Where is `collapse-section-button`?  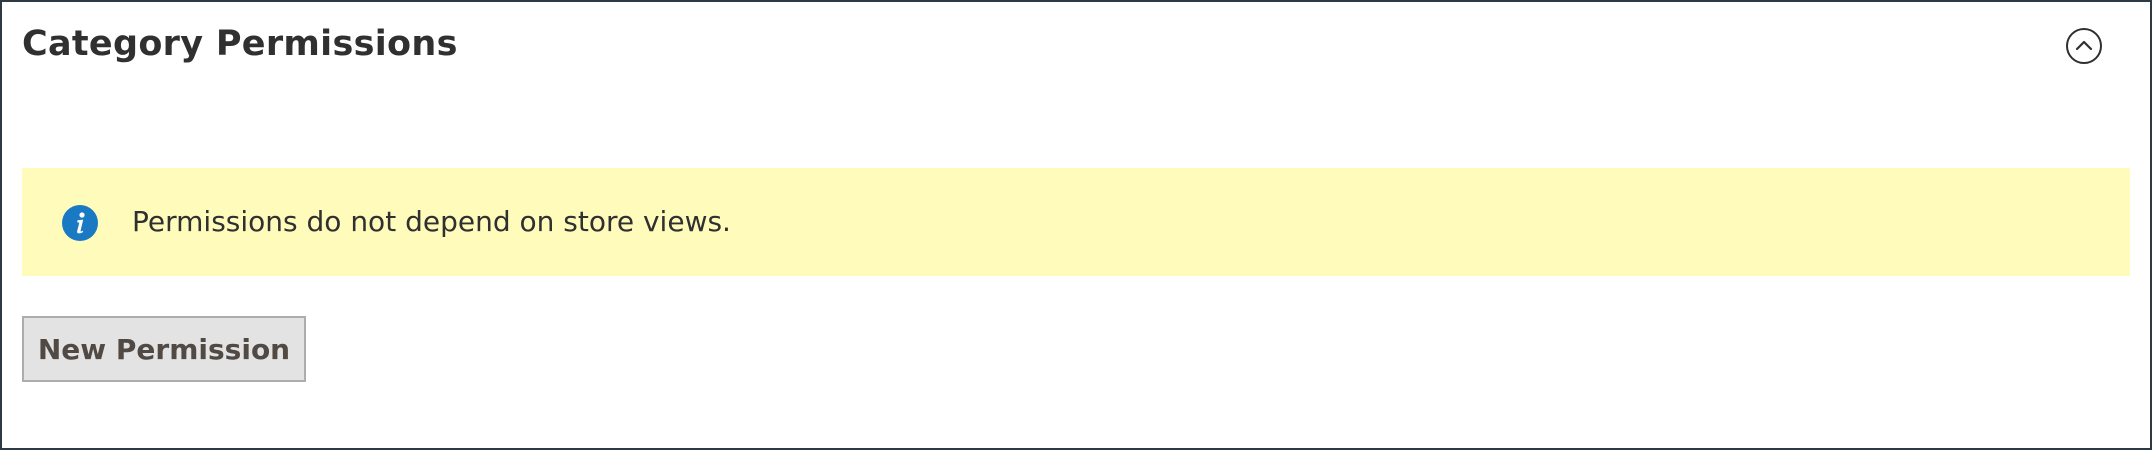
collapse-section-button is located at coordinates (2084, 46).